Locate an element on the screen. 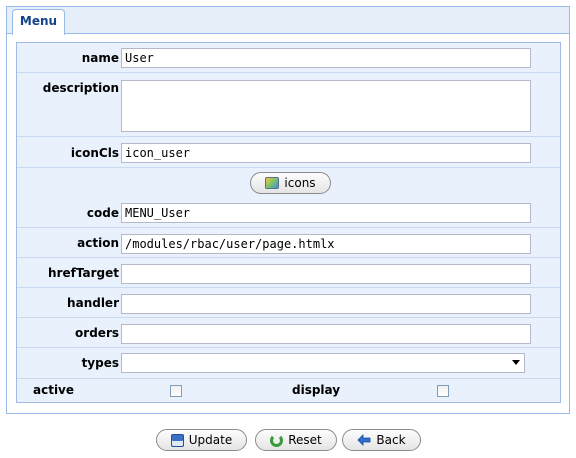  save-icon is located at coordinates (177, 440).